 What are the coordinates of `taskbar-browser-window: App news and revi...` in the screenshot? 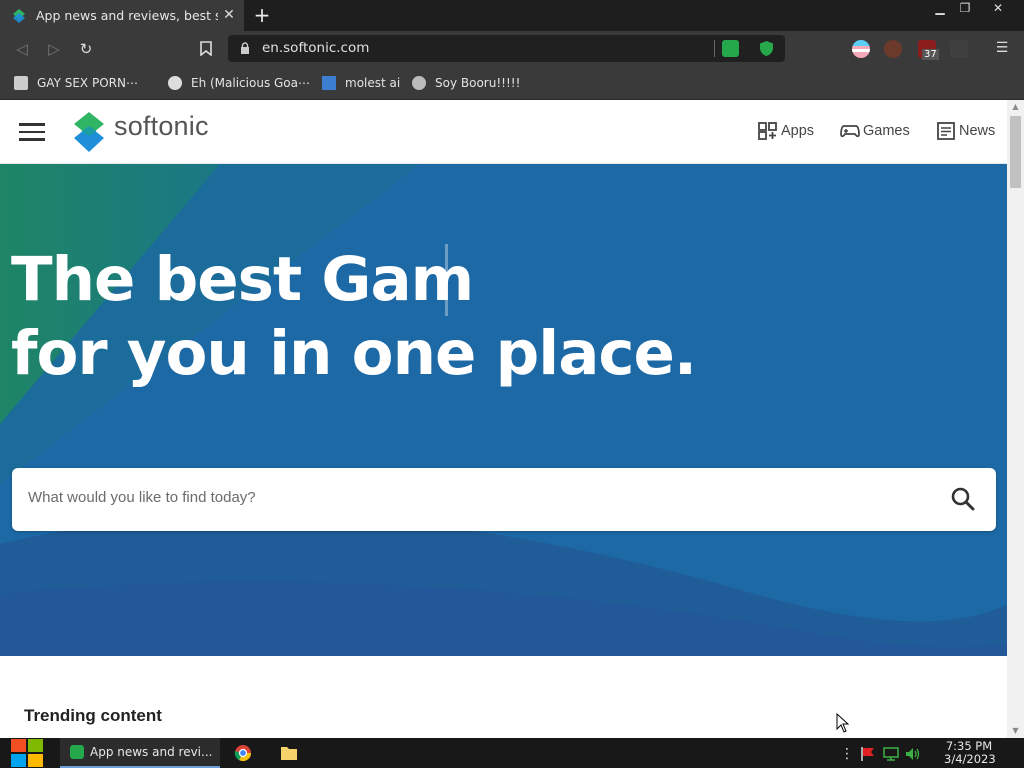 It's located at (140, 753).